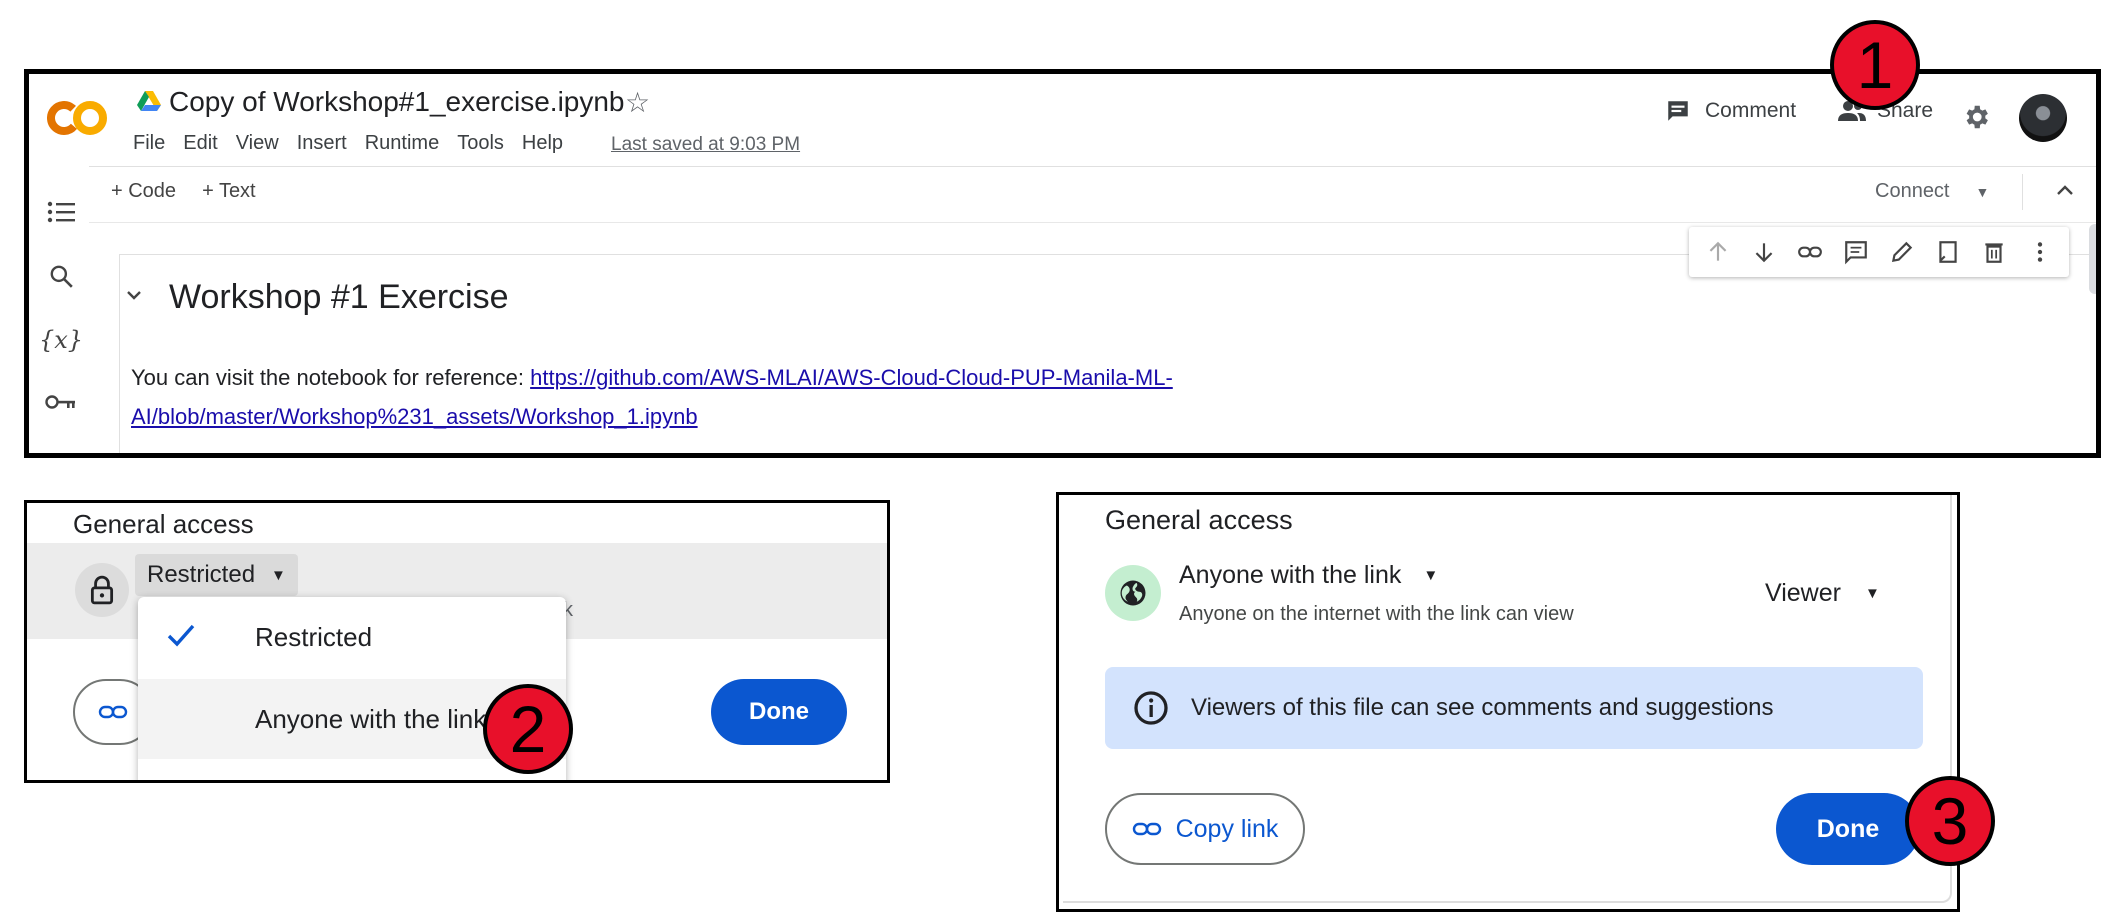 The width and height of the screenshot is (2121, 915). Describe the element at coordinates (1803, 593) in the screenshot. I see `role-label: Viewer` at that location.